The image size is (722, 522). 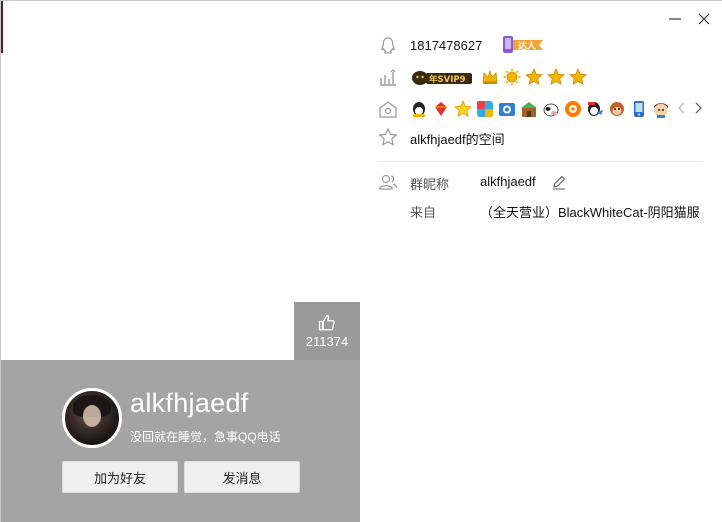 What do you see at coordinates (327, 341) in the screenshot?
I see `like-count: 211374` at bounding box center [327, 341].